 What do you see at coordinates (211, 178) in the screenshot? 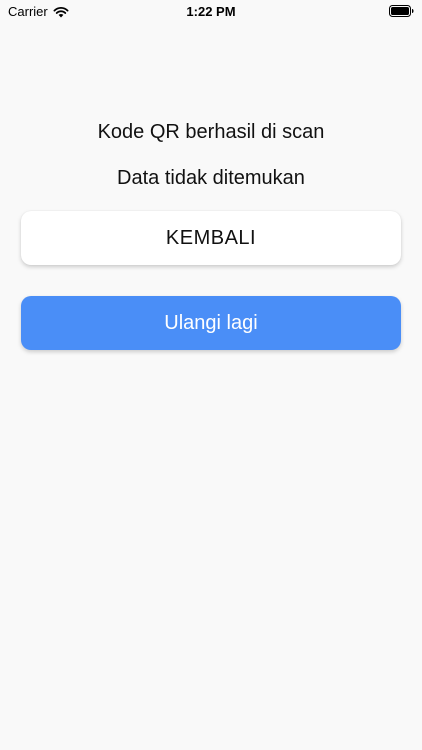
I see `data-not-found-text: Data tidak ditemukan` at bounding box center [211, 178].